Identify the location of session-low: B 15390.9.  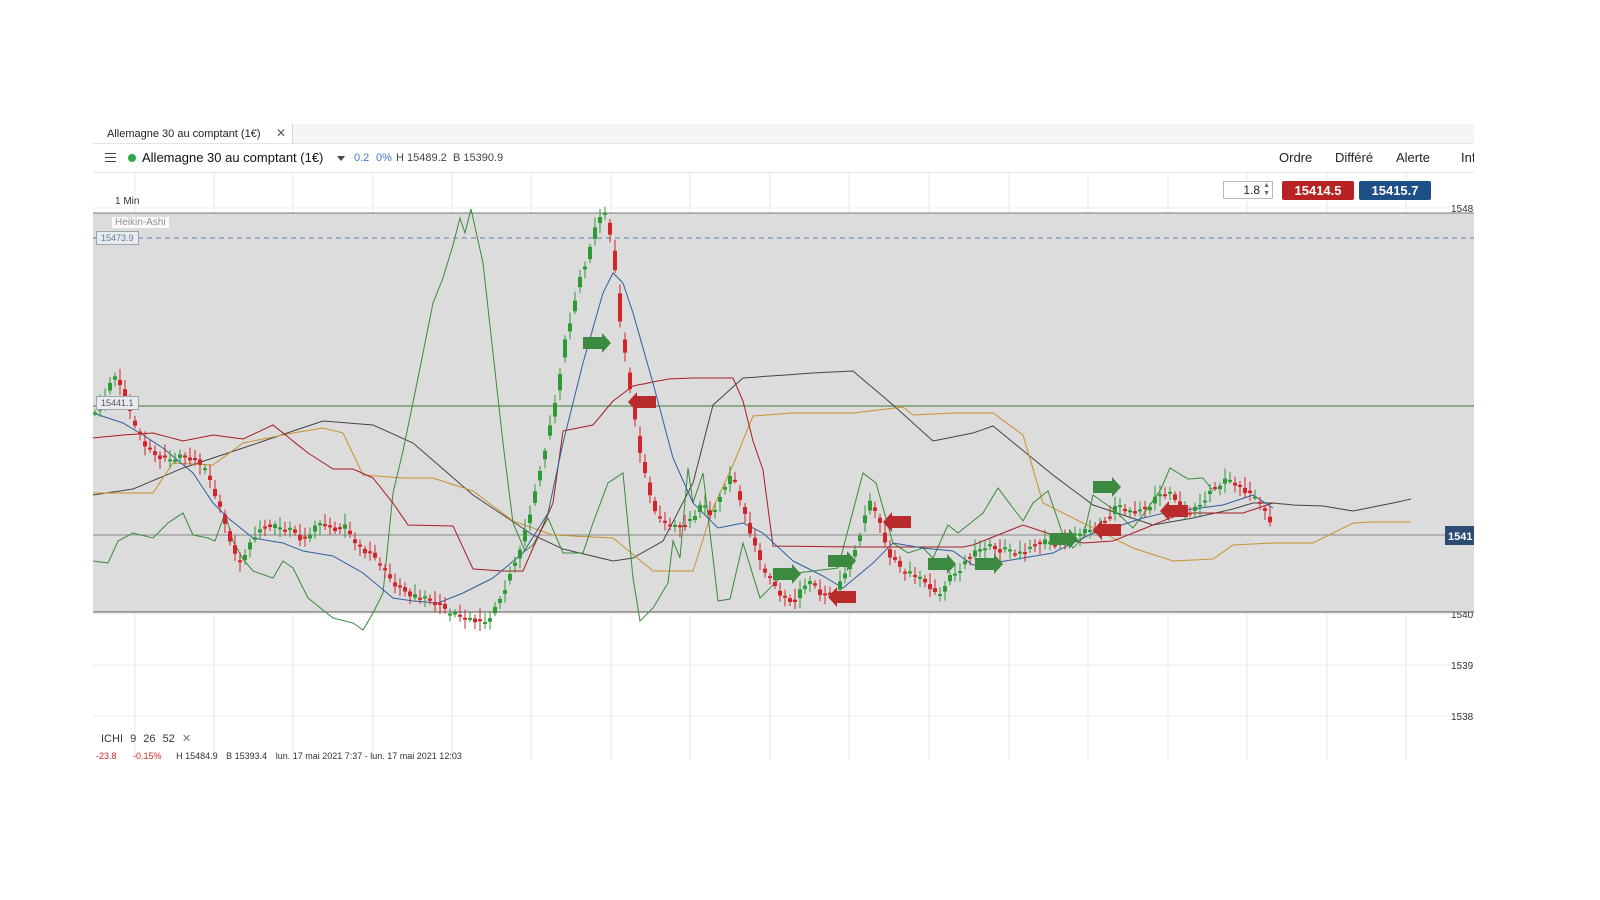
(478, 158).